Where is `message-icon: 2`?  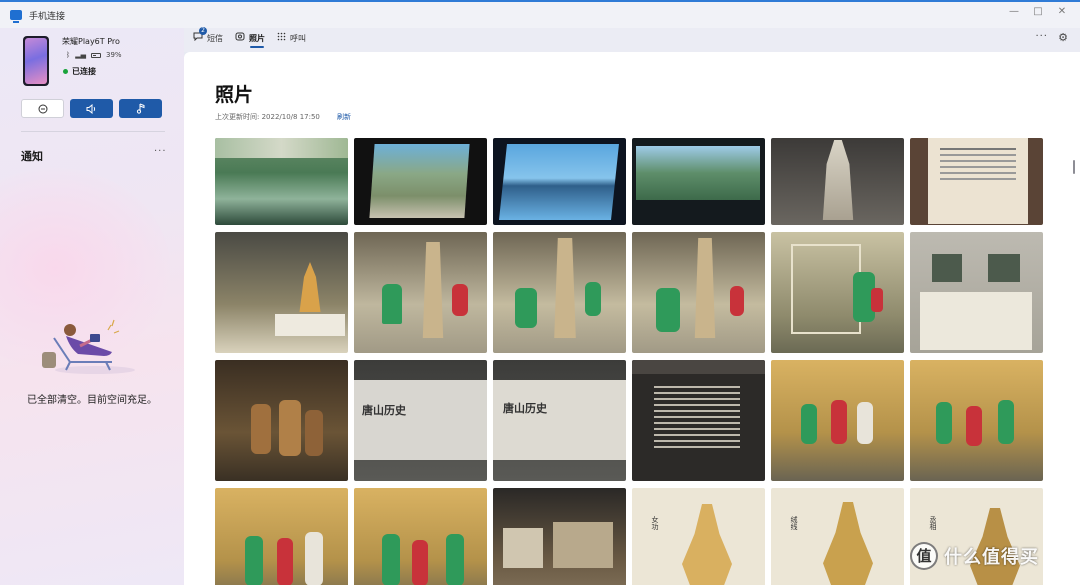
message-icon: 2 is located at coordinates (200, 35).